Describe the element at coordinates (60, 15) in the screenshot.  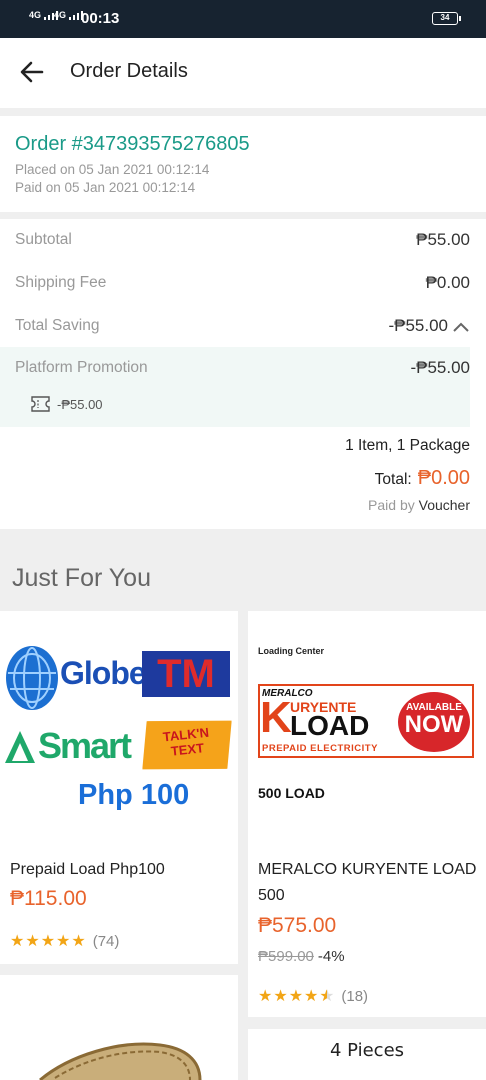
I see `signal-network-type-2: 4G` at that location.